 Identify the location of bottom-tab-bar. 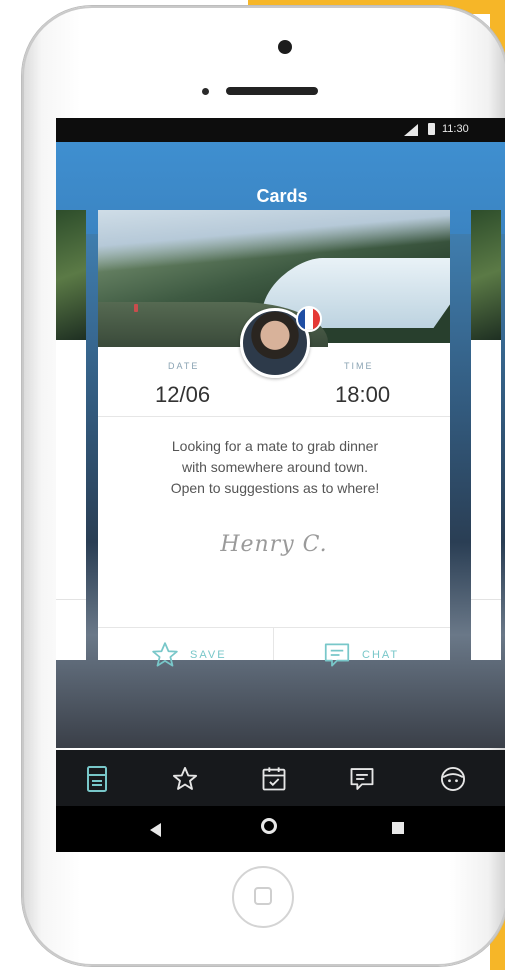
(280, 778).